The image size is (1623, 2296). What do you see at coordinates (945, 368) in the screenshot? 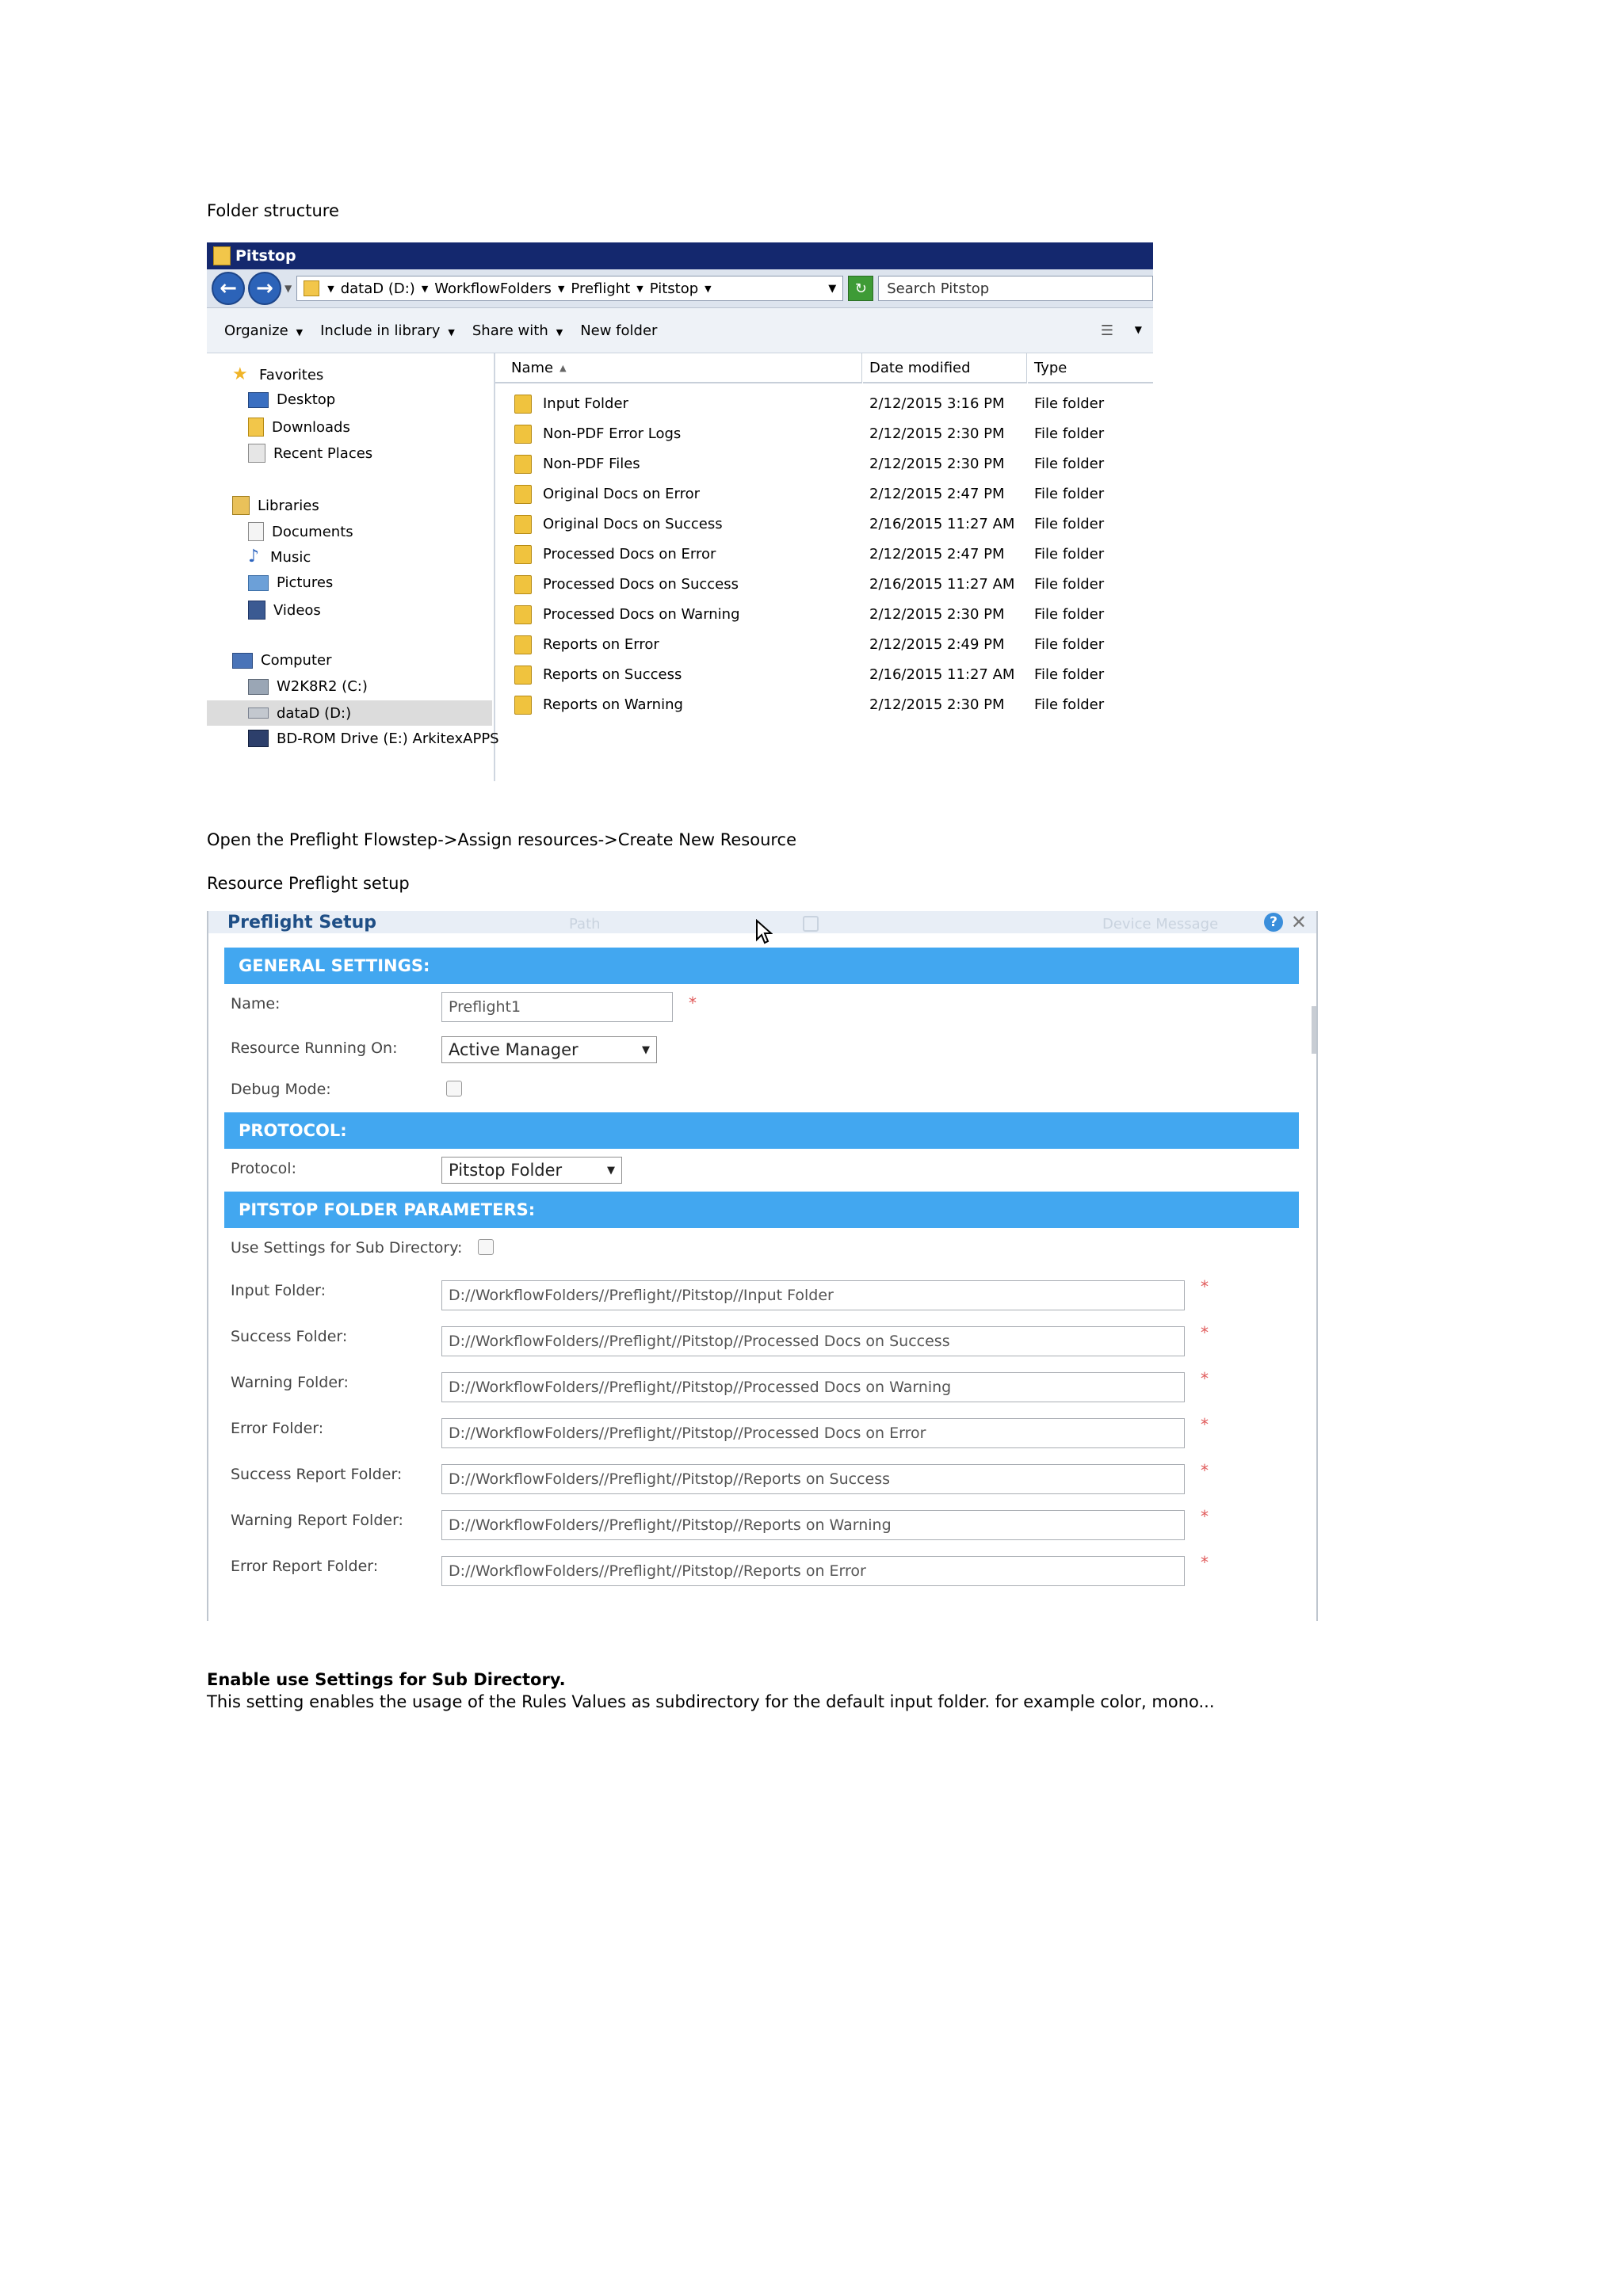
I see `column-header-date-modified: Date modified` at bounding box center [945, 368].